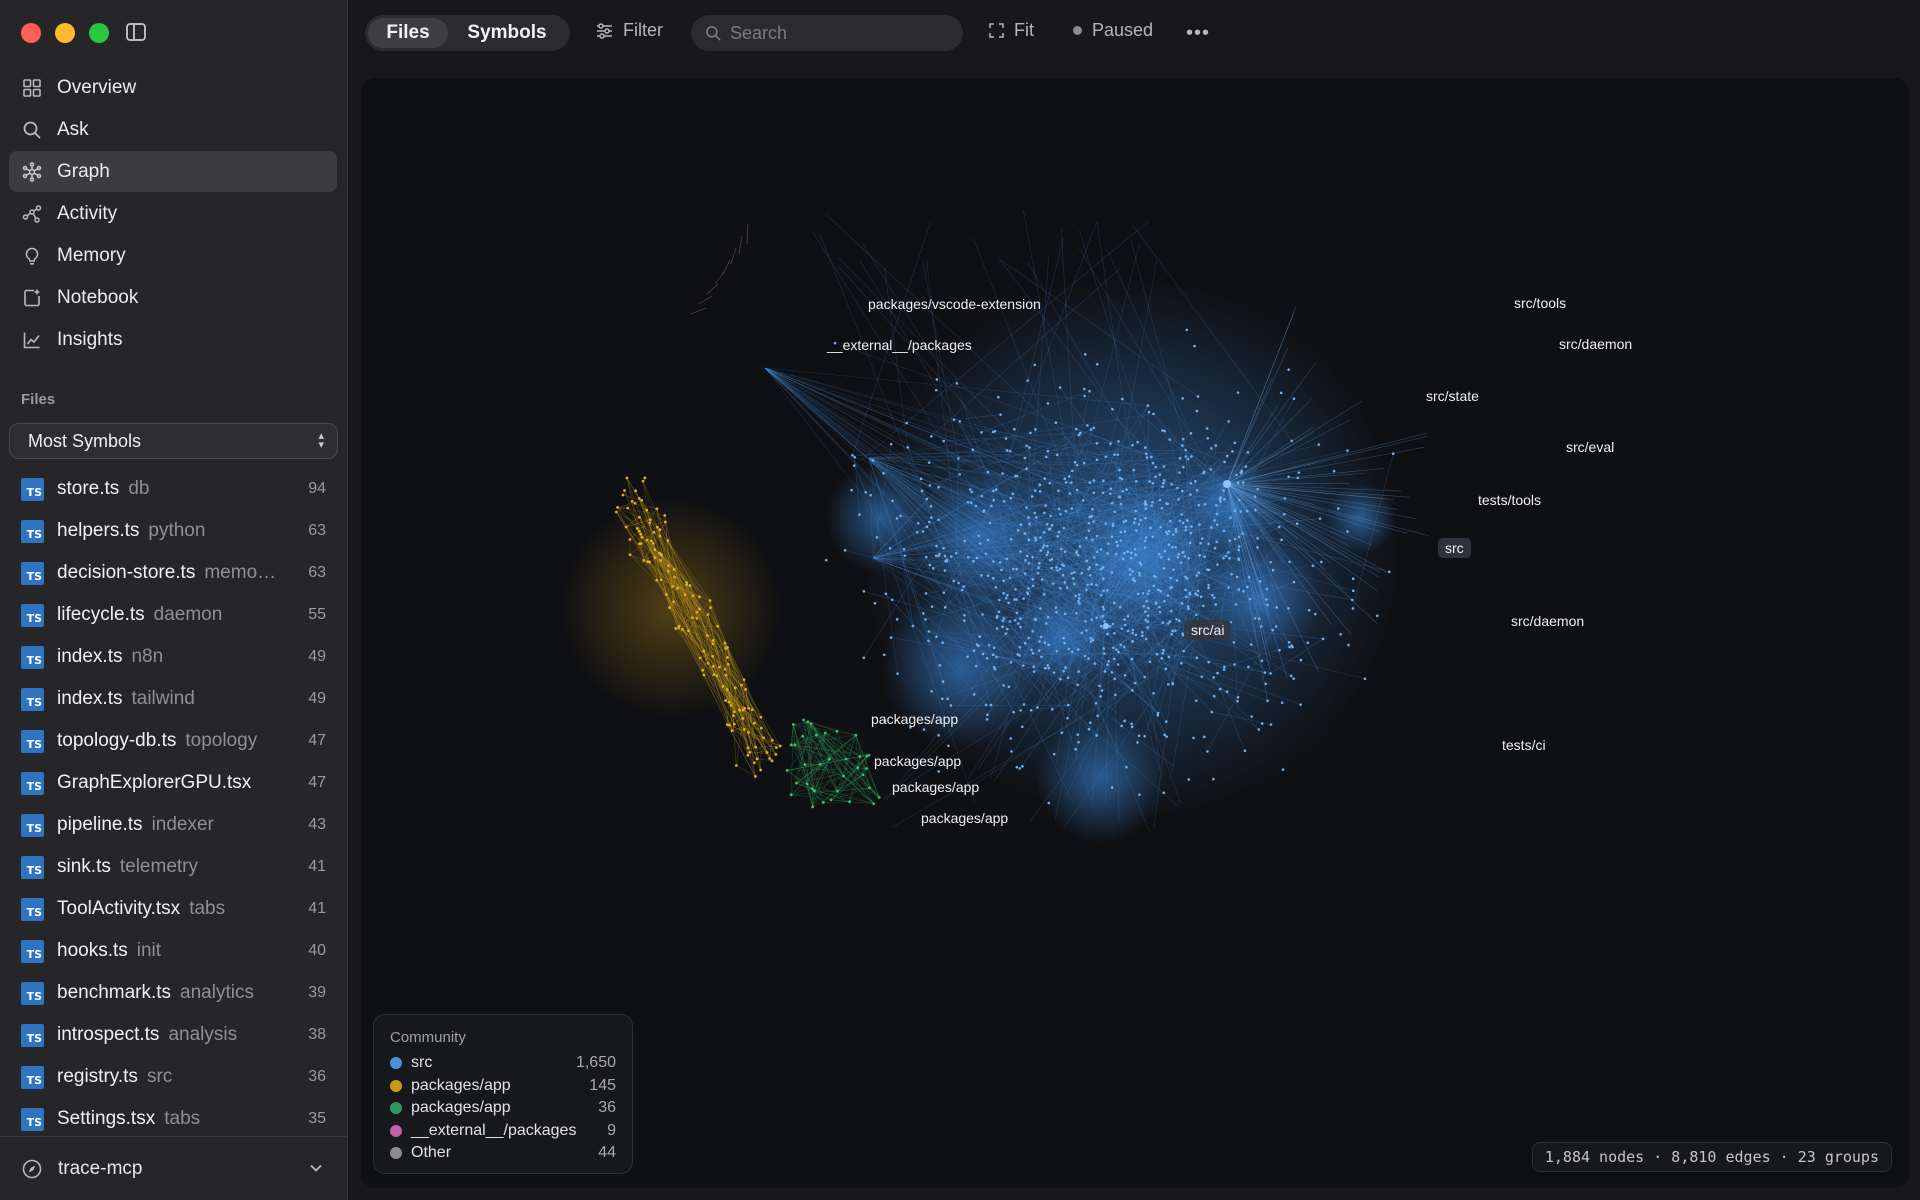 This screenshot has width=1920, height=1200. What do you see at coordinates (173, 573) in the screenshot?
I see `file-list-item: TS decision-store.ts memo… 63` at bounding box center [173, 573].